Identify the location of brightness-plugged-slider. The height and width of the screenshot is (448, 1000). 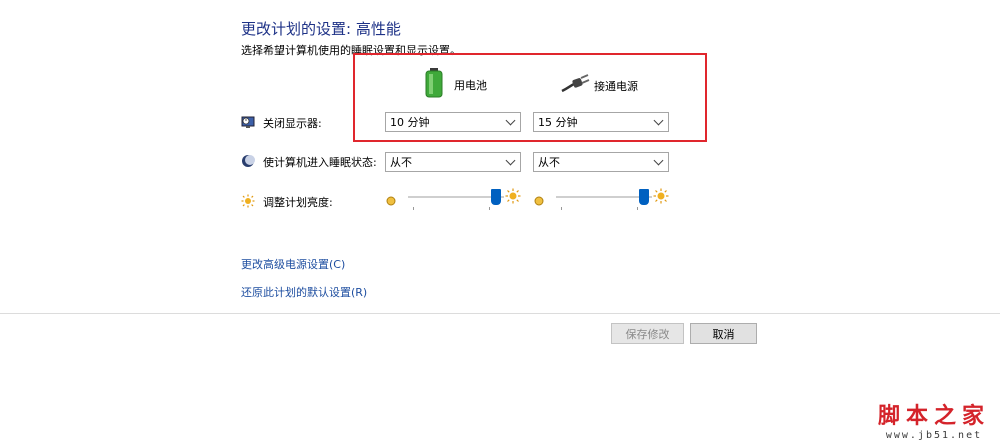
(604, 201).